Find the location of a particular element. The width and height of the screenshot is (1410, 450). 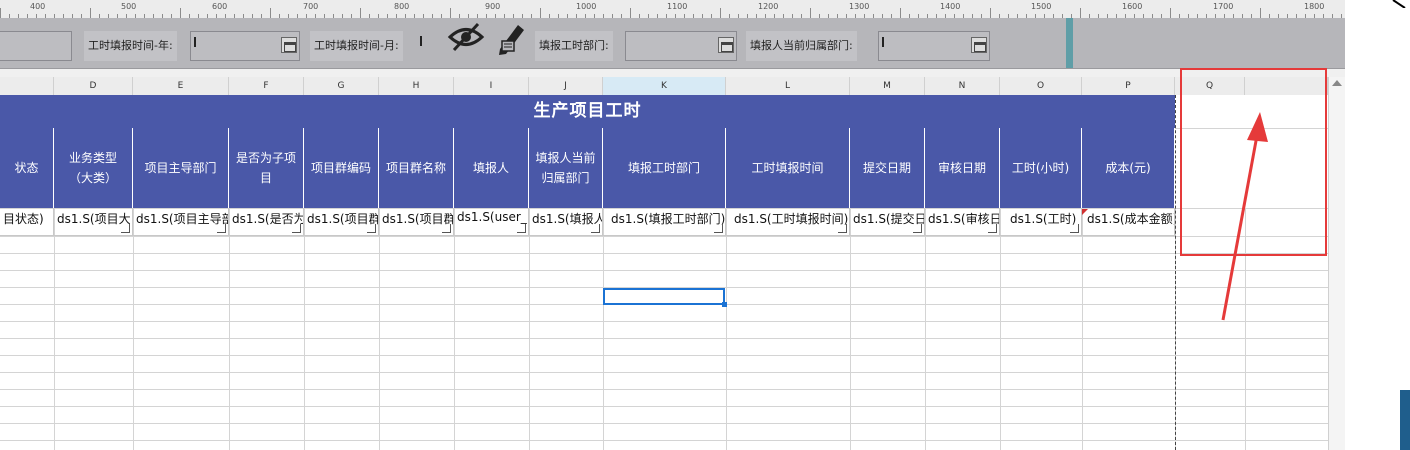

ruler-label: 1300 is located at coordinates (859, 6).